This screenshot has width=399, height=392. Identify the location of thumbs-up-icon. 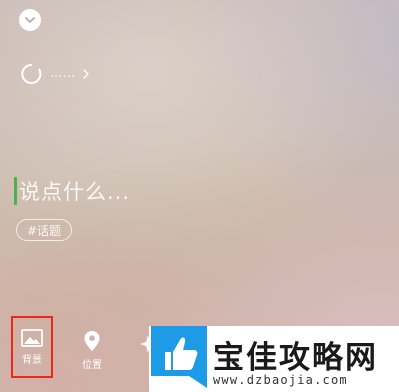
(179, 357).